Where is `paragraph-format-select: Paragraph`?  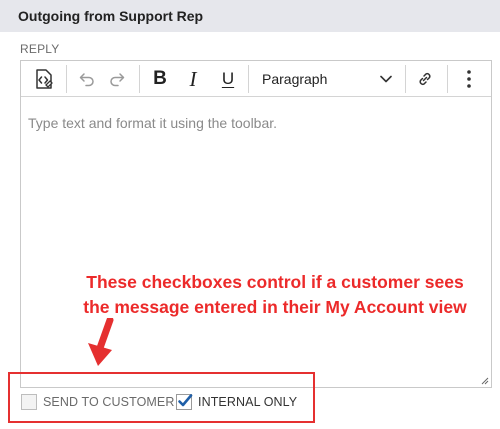 paragraph-format-select: Paragraph is located at coordinates (327, 79).